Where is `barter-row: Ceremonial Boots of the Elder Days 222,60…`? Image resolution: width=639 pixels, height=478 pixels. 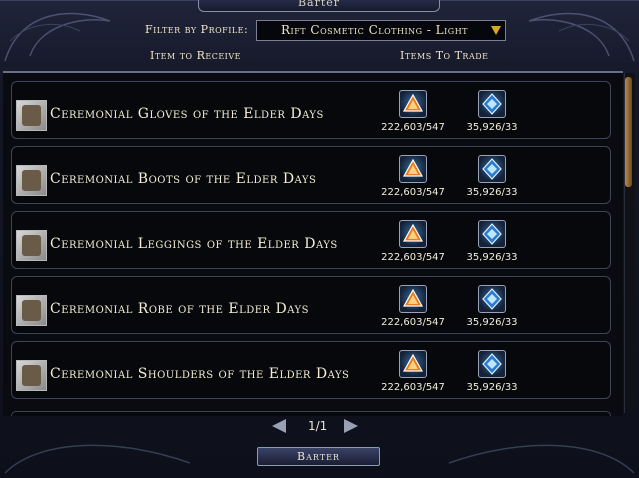
barter-row: Ceremonial Boots of the Elder Days 222,60… is located at coordinates (311, 175).